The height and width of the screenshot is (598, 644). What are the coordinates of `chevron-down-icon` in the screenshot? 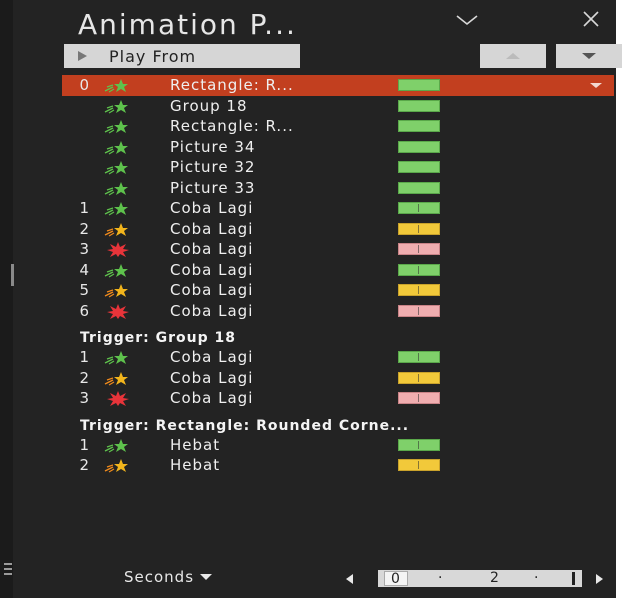 It's located at (467, 20).